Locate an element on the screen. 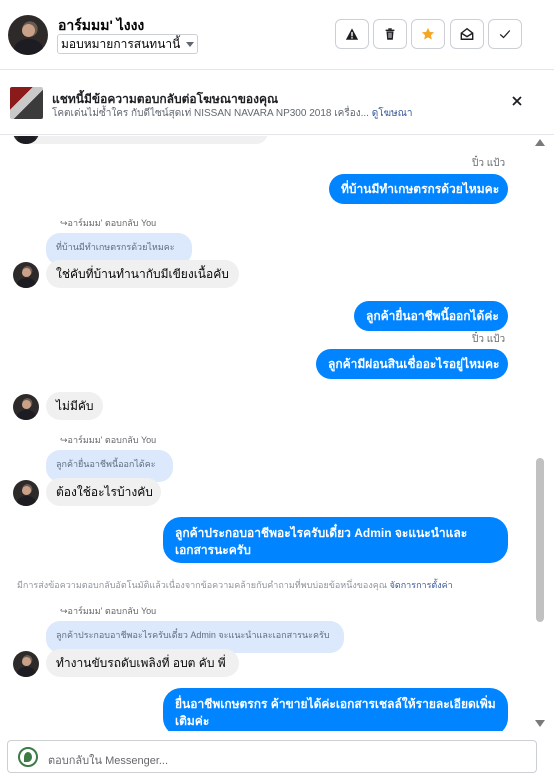 This screenshot has width=554, height=775. mark-unread-button is located at coordinates (467, 34).